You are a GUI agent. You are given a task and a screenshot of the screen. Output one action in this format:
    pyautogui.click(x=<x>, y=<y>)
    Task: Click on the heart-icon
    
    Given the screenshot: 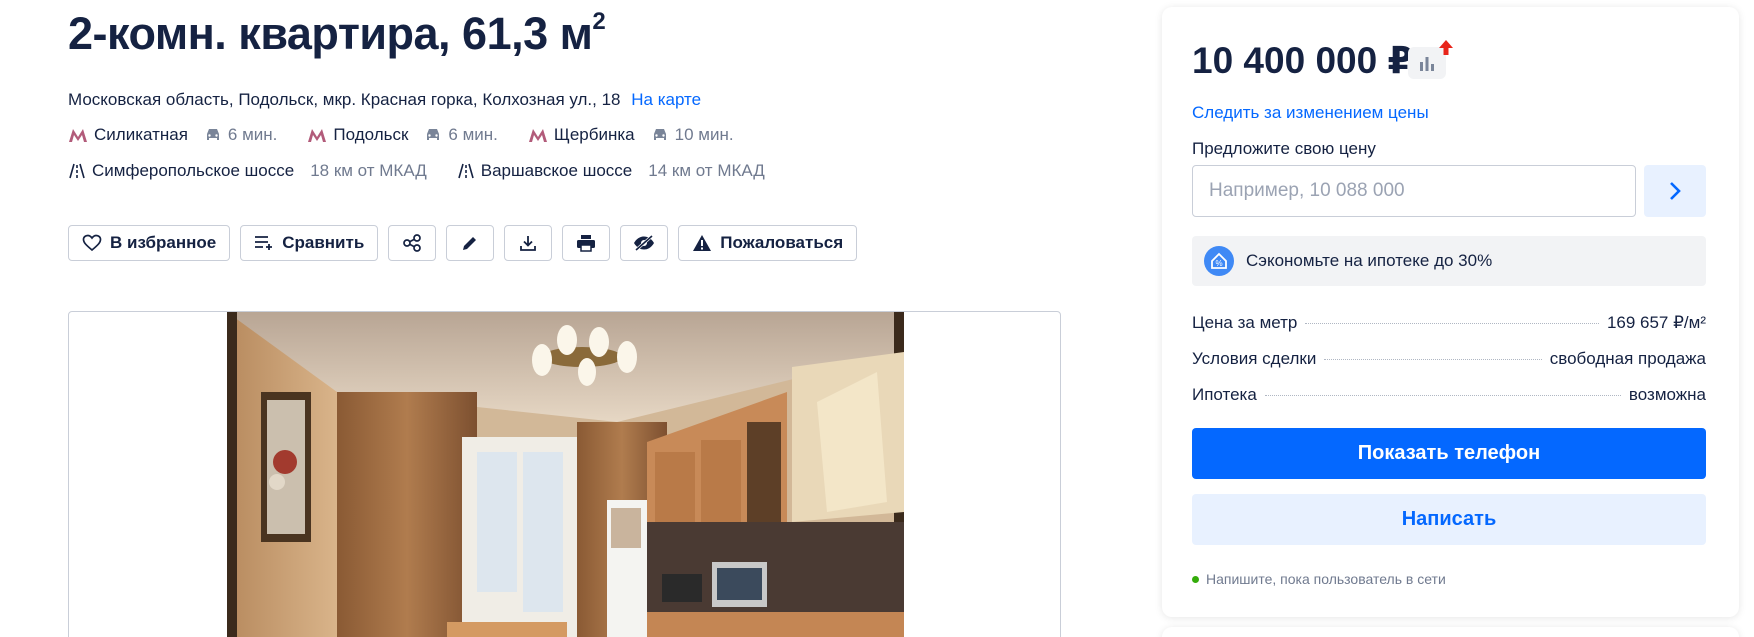 What is the action you would take?
    pyautogui.click(x=92, y=243)
    